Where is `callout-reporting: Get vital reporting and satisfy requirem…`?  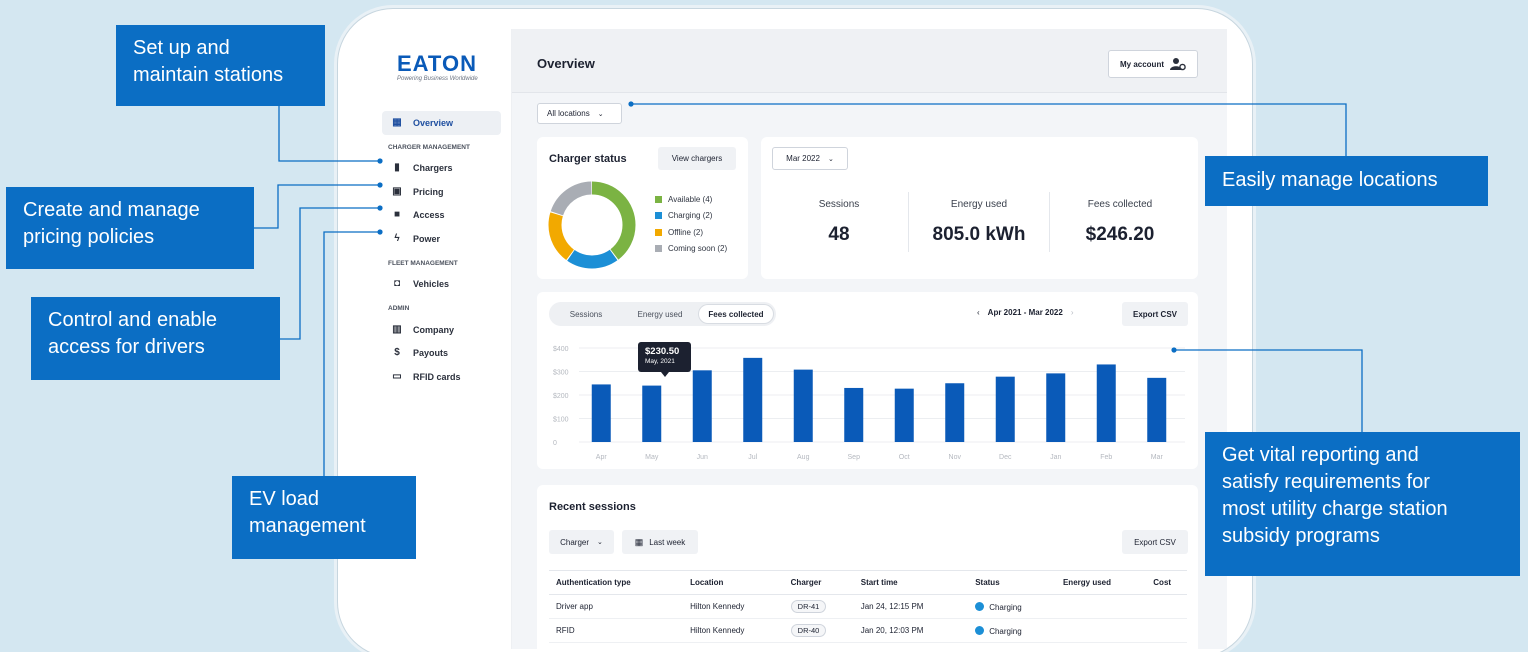
callout-reporting: Get vital reporting and satisfy requirem… is located at coordinates (1362, 504).